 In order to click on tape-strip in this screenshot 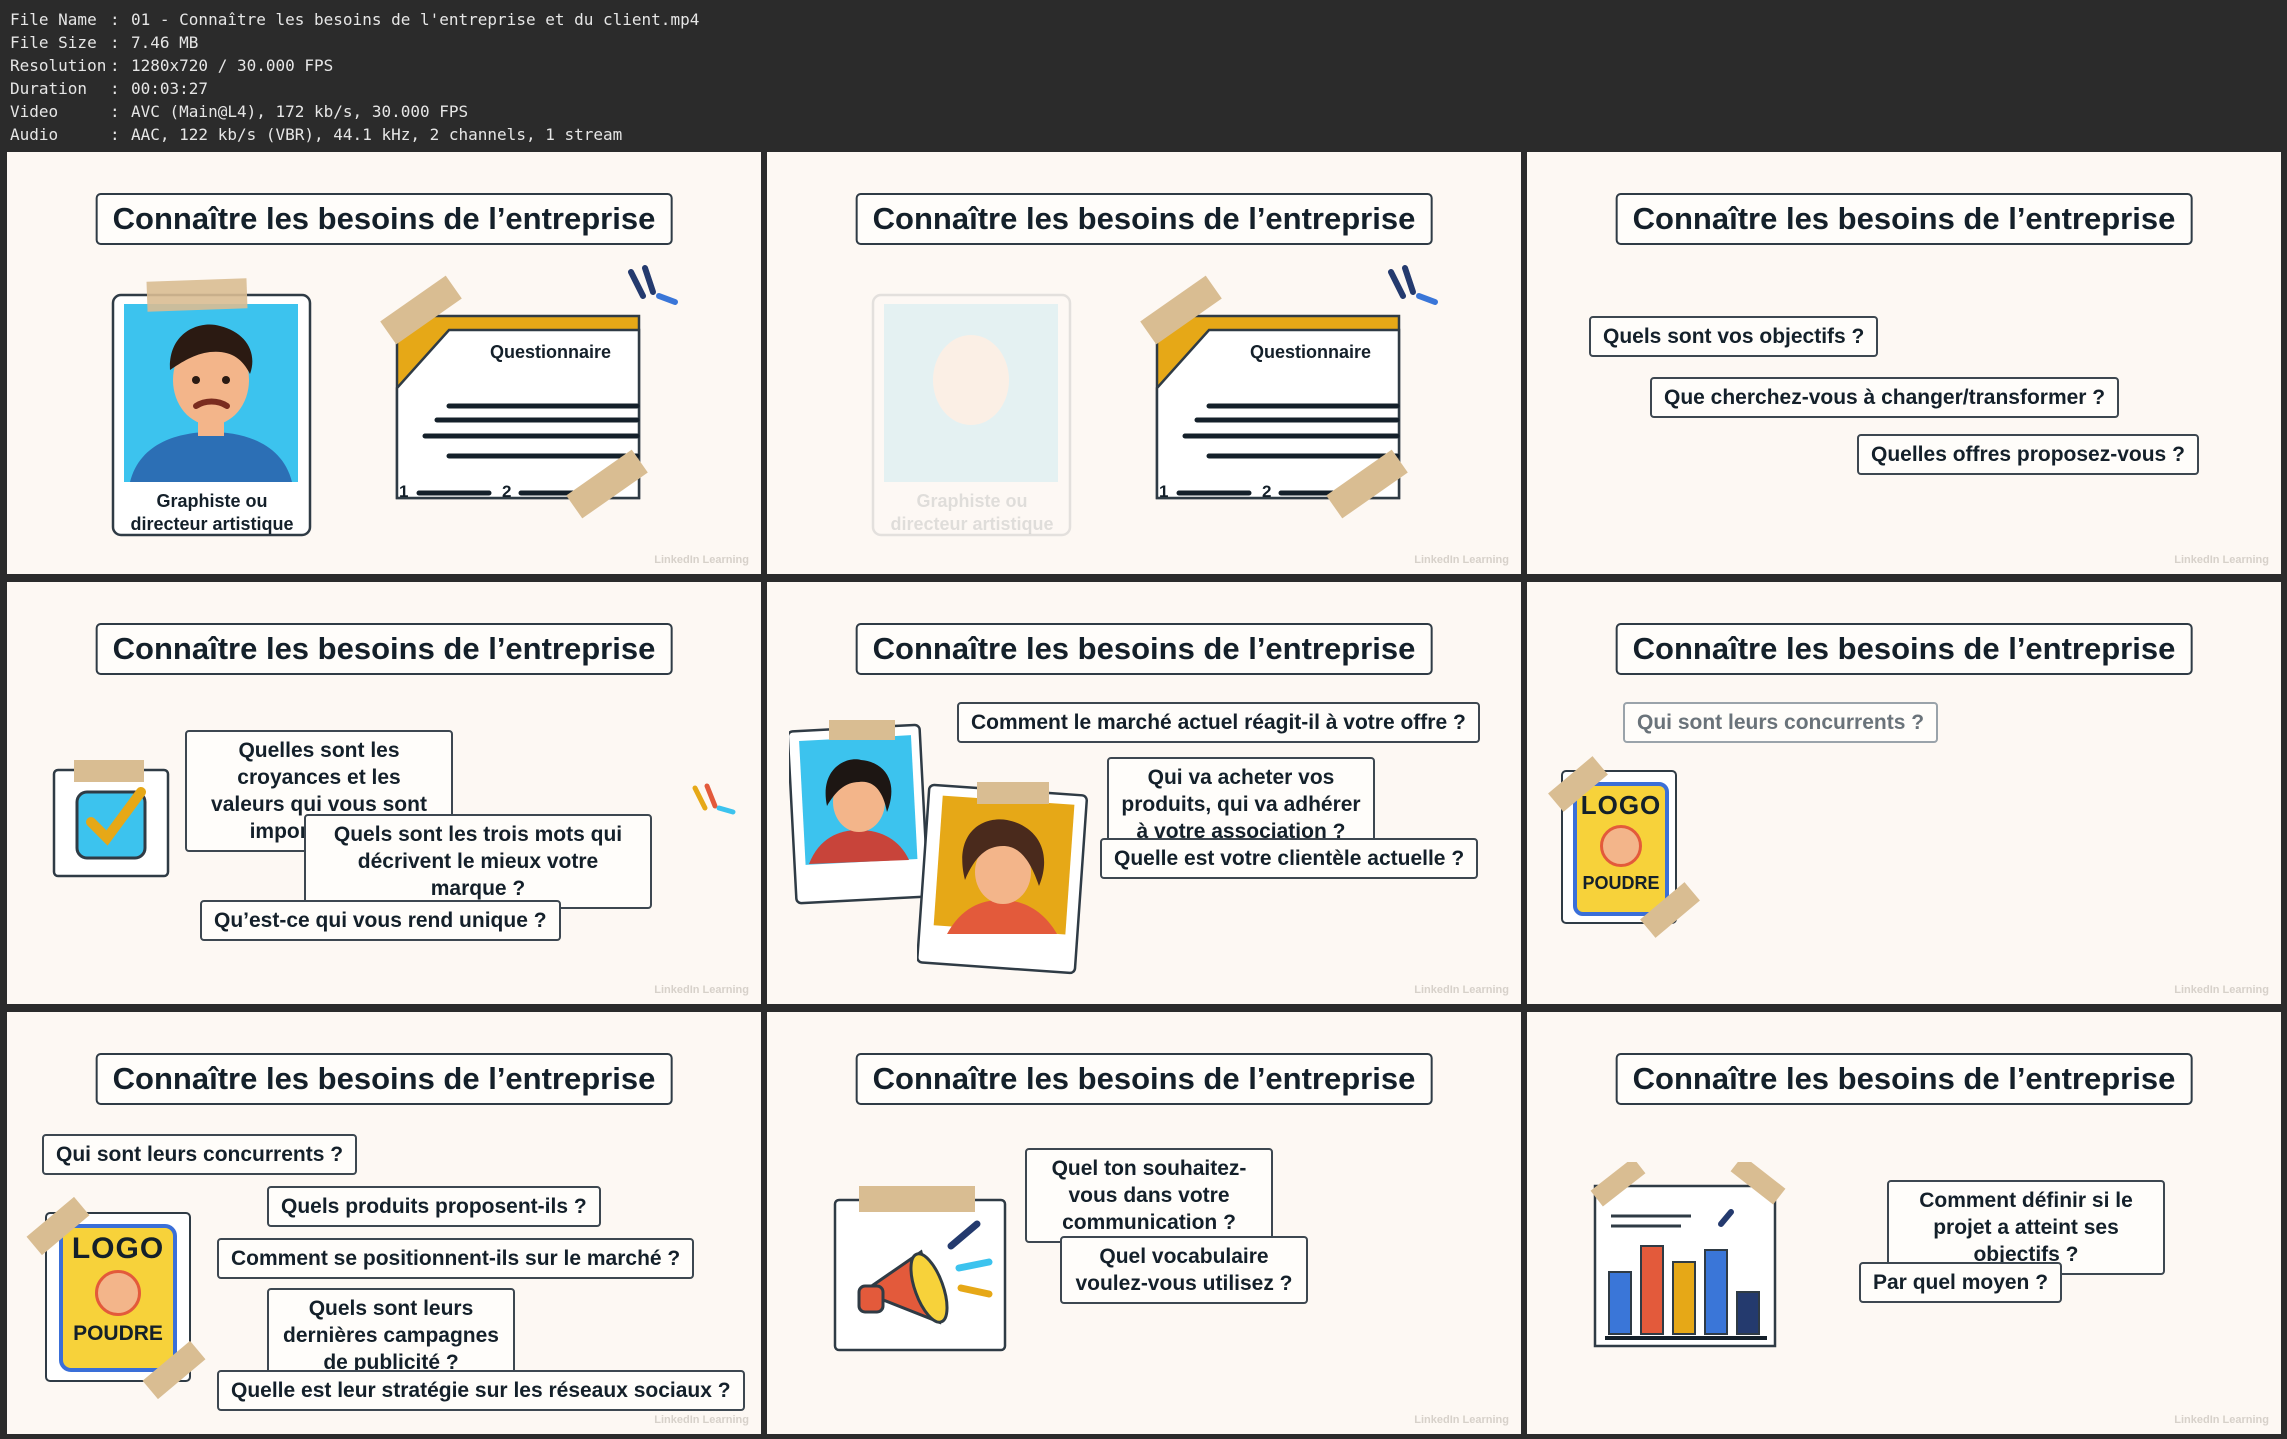, I will do `click(197, 295)`.